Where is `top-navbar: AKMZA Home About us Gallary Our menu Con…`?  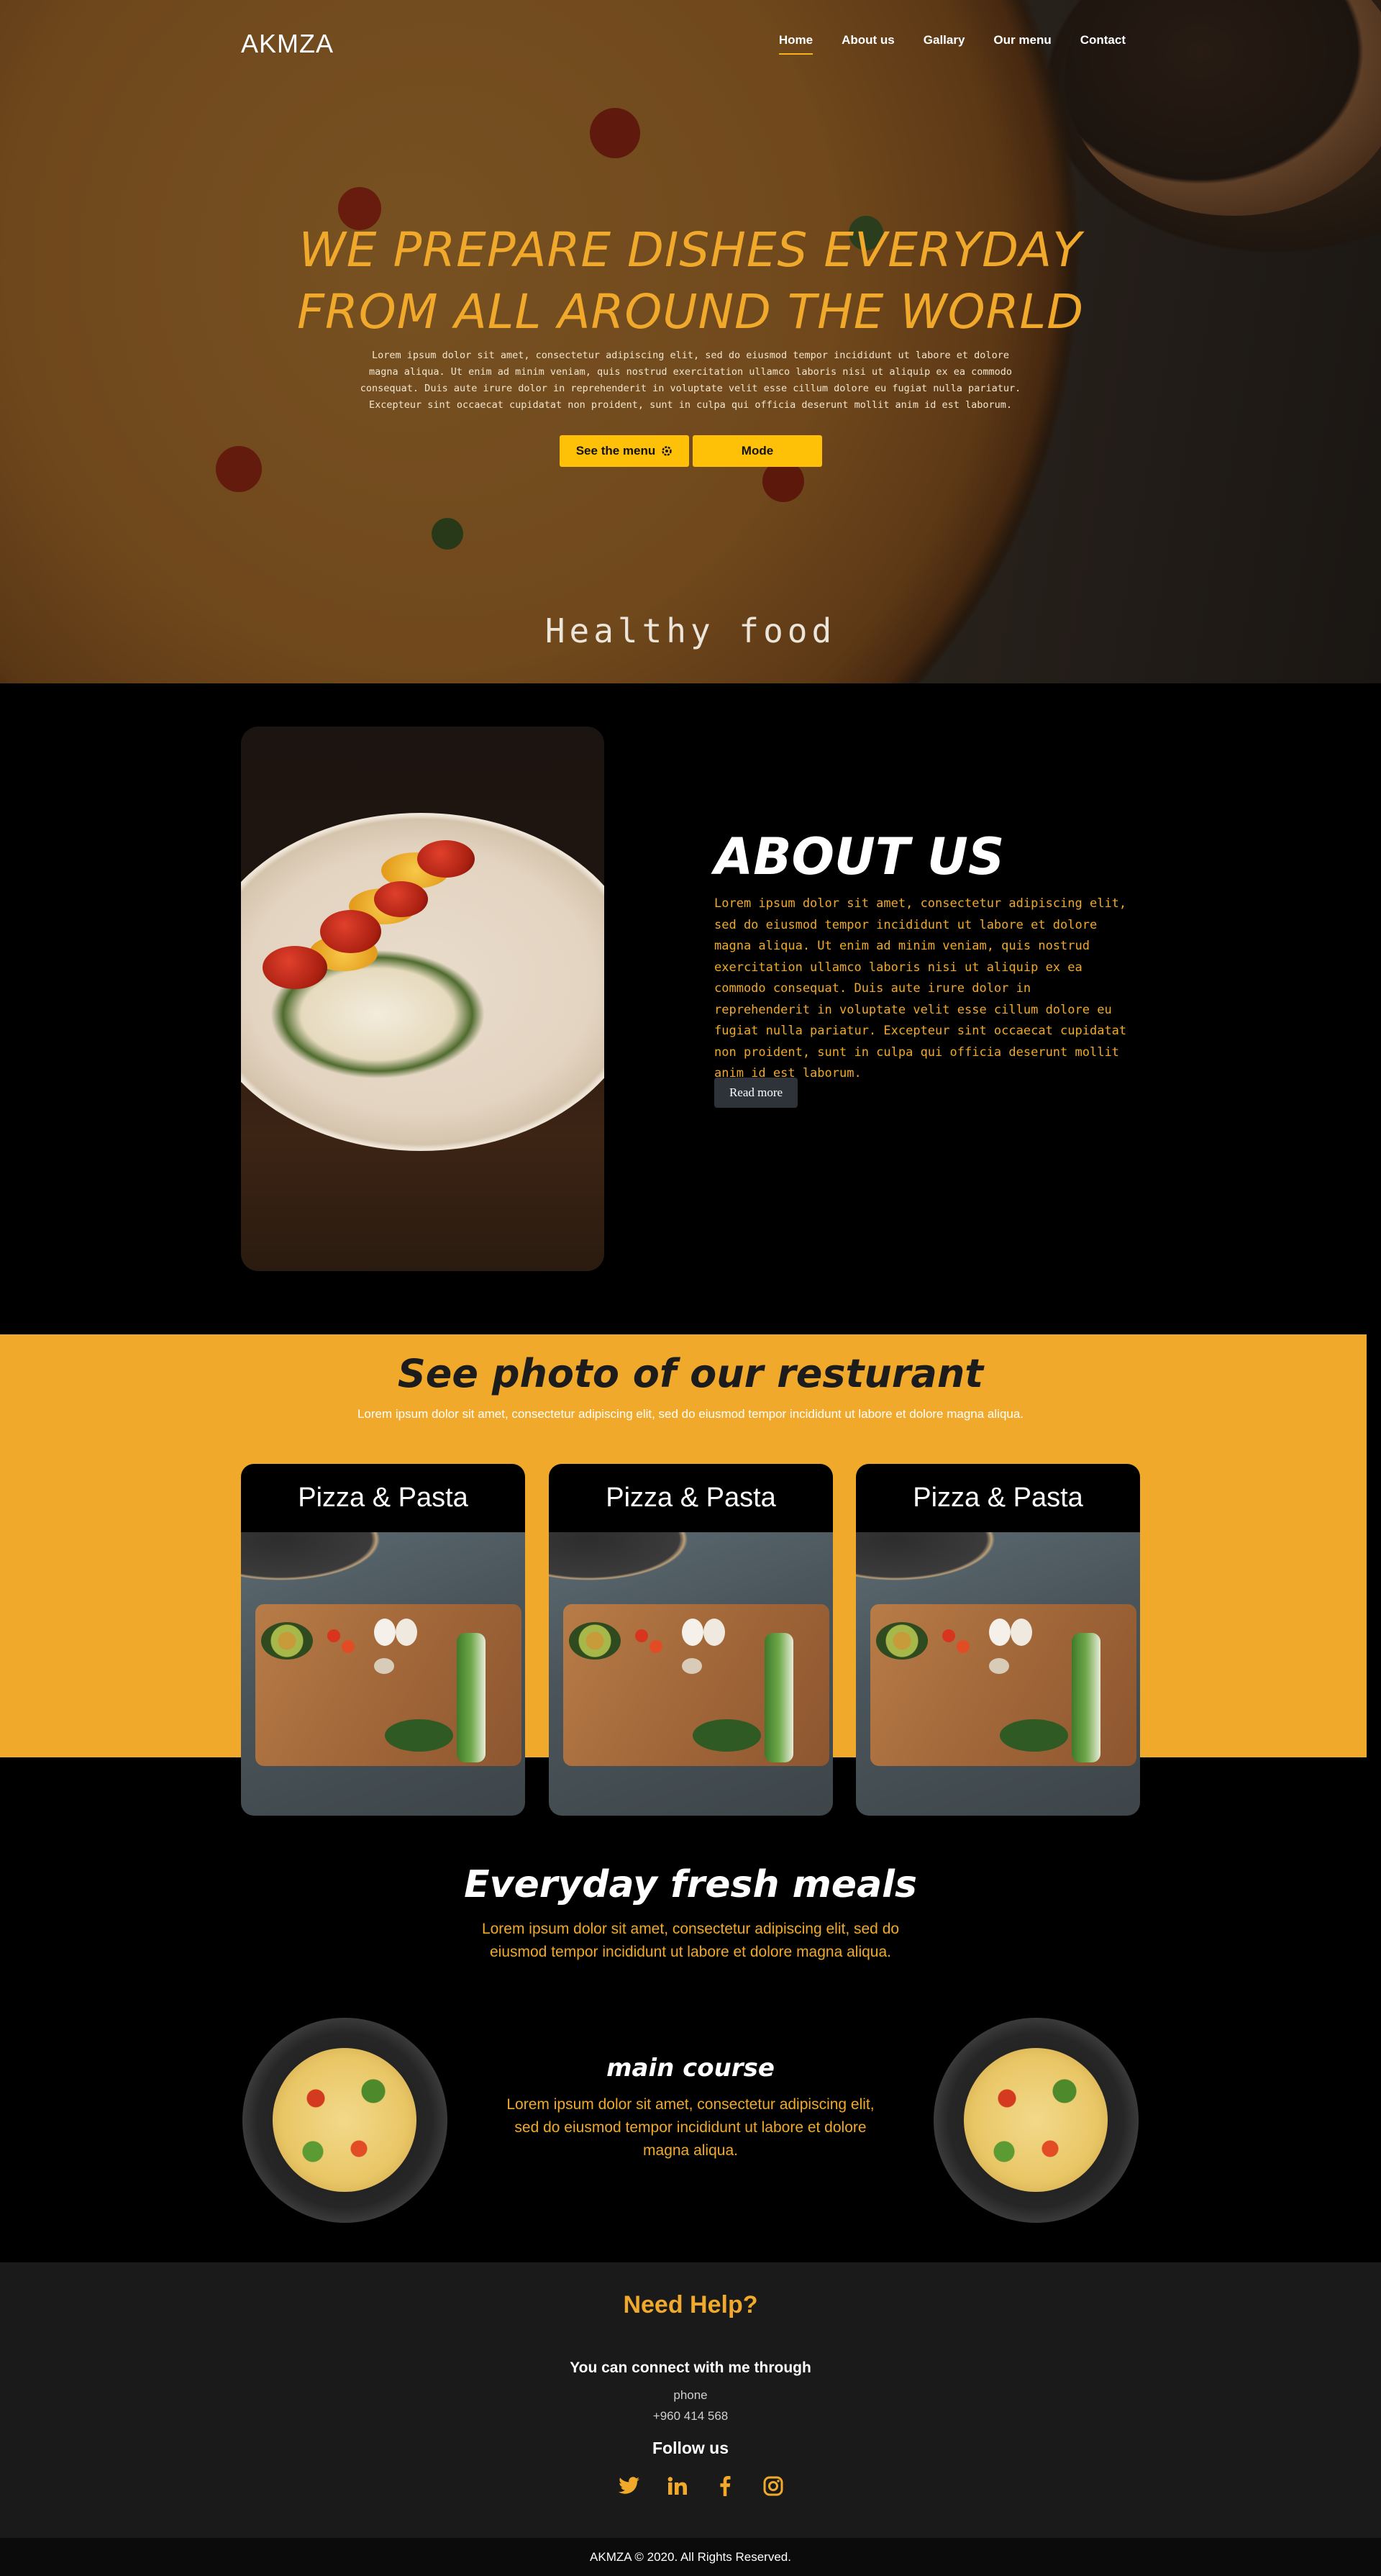 top-navbar: AKMZA Home About us Gallary Our menu Con… is located at coordinates (690, 43).